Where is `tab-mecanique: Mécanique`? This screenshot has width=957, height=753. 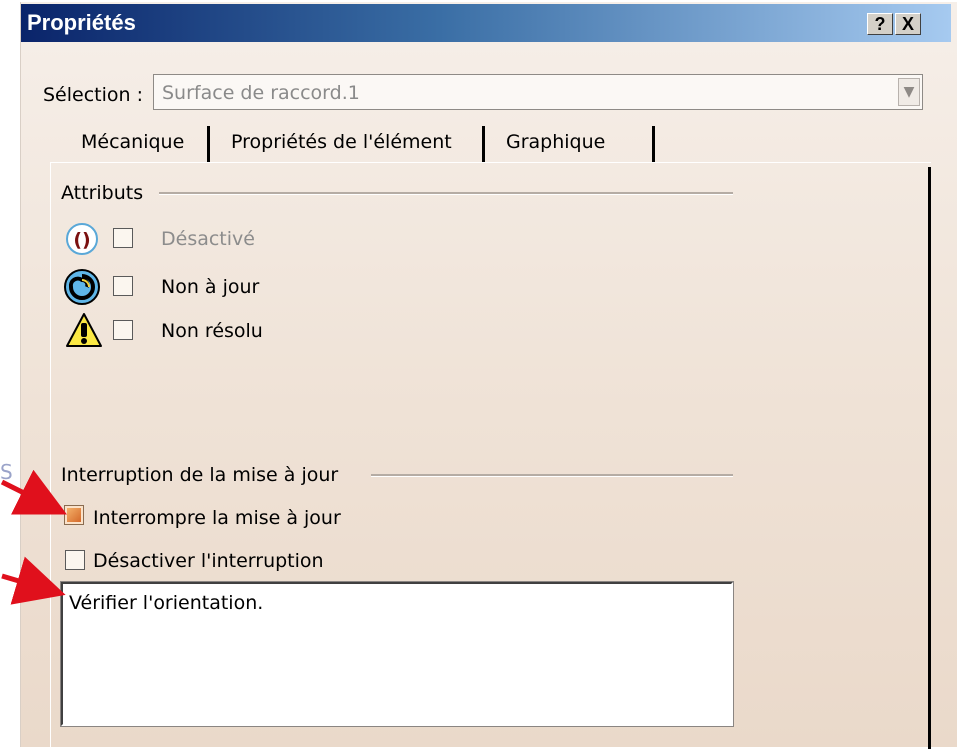
tab-mecanique: Mécanique is located at coordinates (135, 142).